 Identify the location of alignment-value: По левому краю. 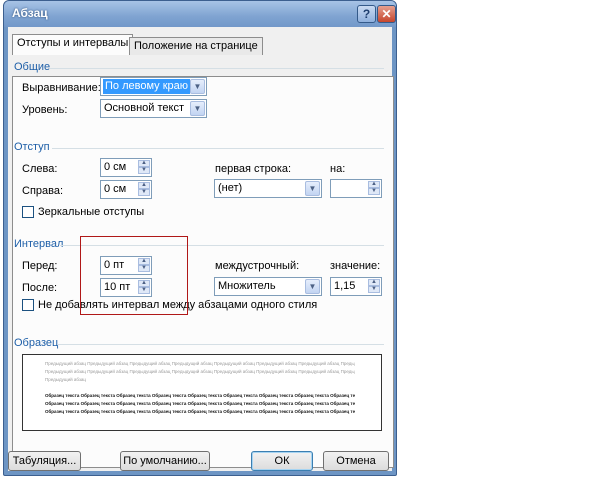
(146, 86).